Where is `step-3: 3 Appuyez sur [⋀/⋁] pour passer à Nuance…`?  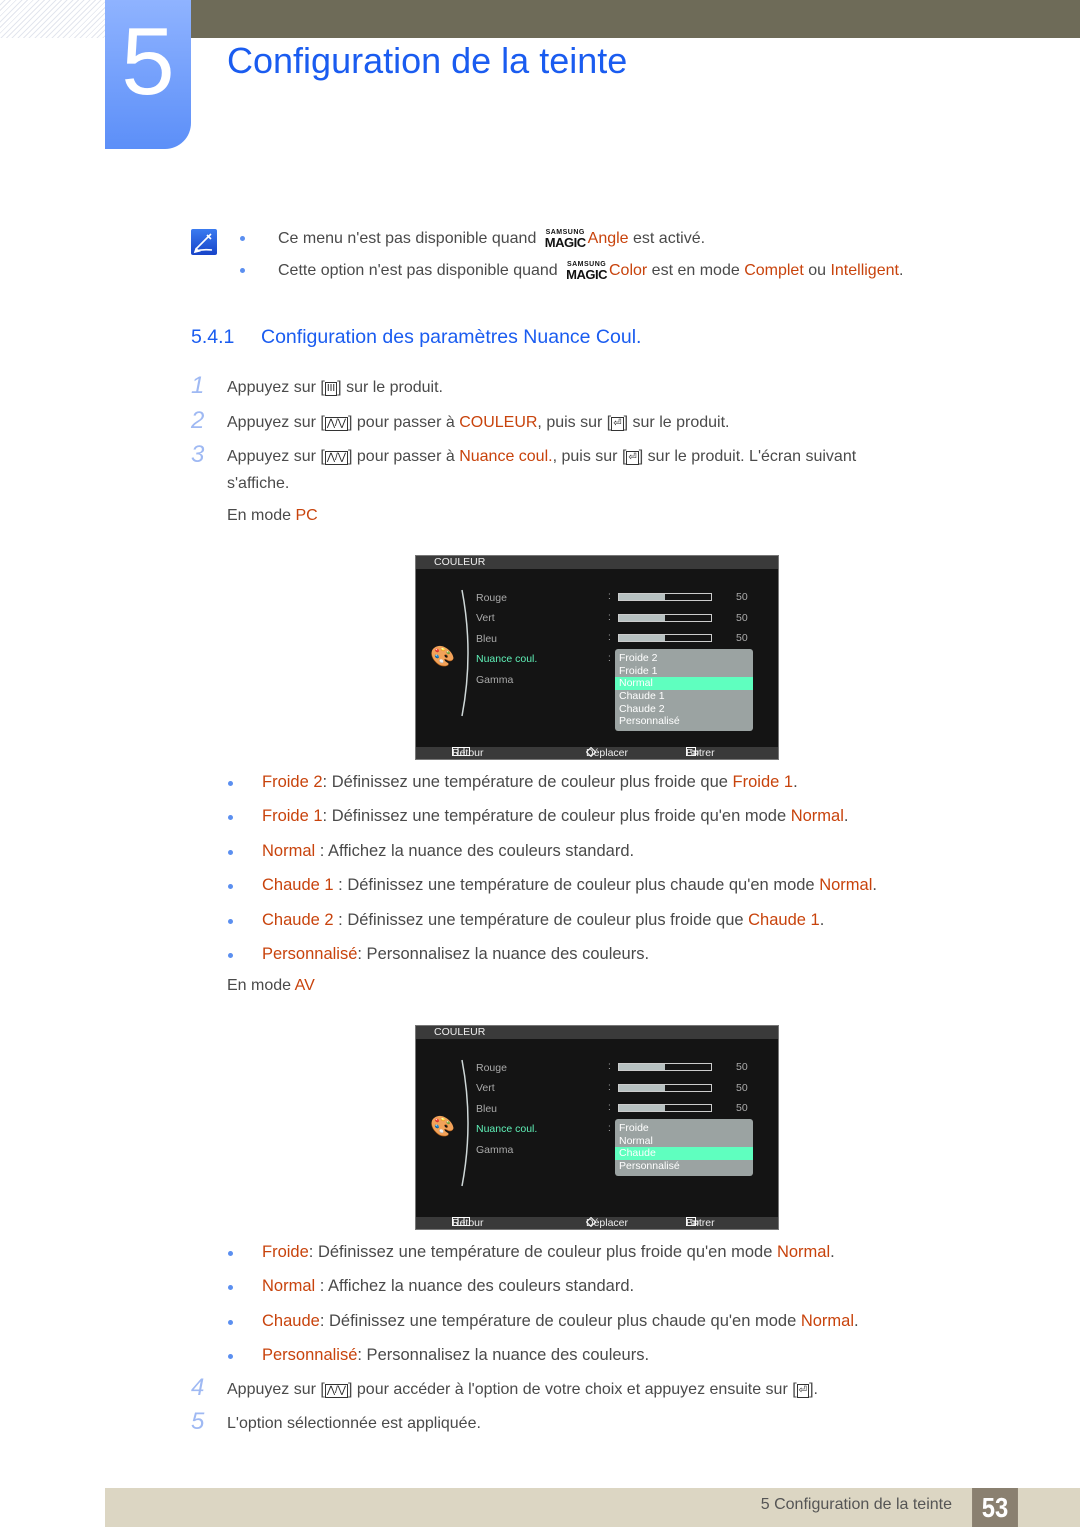 step-3: 3 Appuyez sur [⋀/⋁] pour passer à Nuance… is located at coordinates (591, 469).